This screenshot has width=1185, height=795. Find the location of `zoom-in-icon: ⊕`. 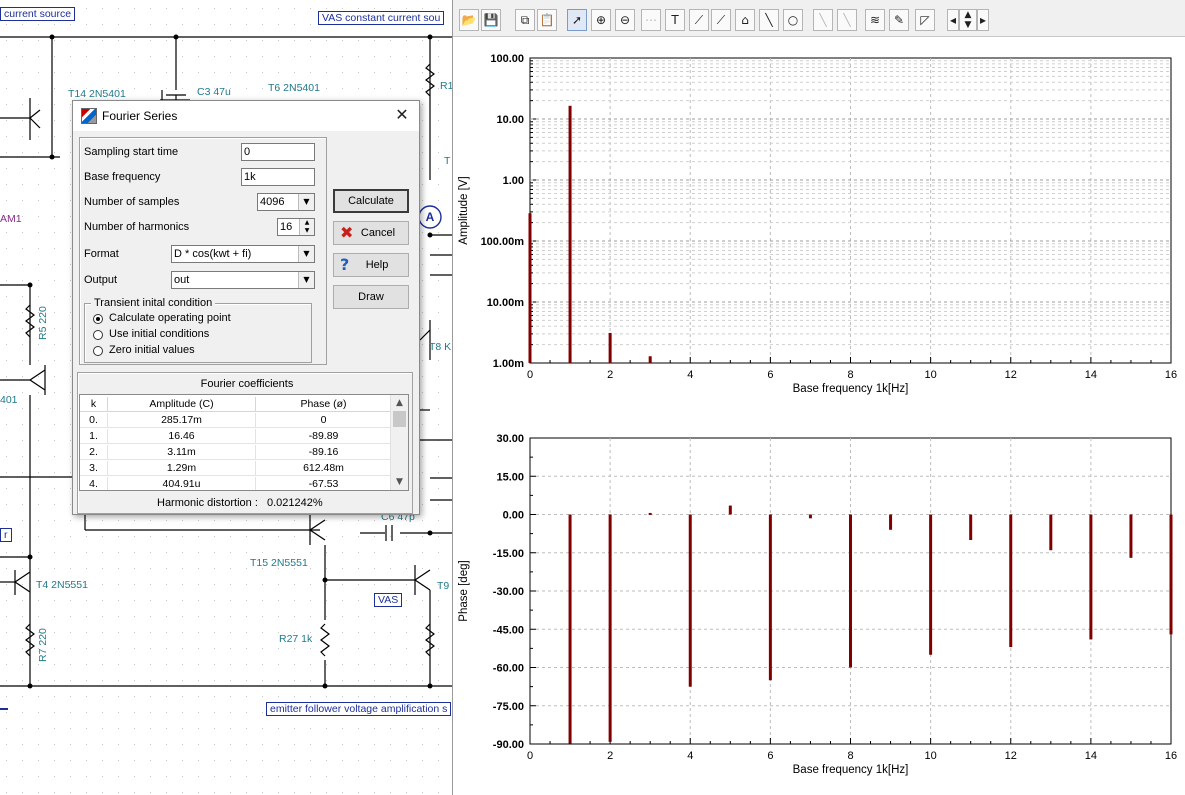

zoom-in-icon: ⊕ is located at coordinates (601, 20).